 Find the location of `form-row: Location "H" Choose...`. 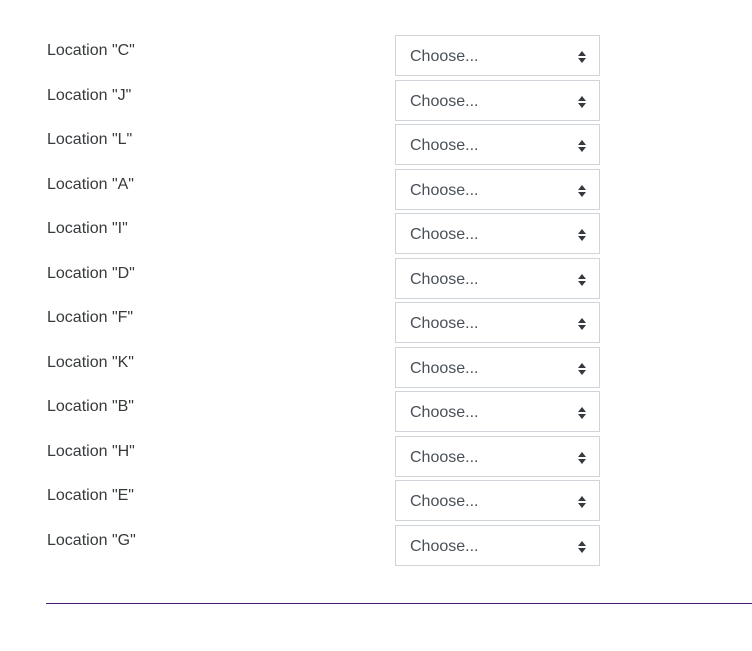

form-row: Location "H" Choose... is located at coordinates (376, 458).